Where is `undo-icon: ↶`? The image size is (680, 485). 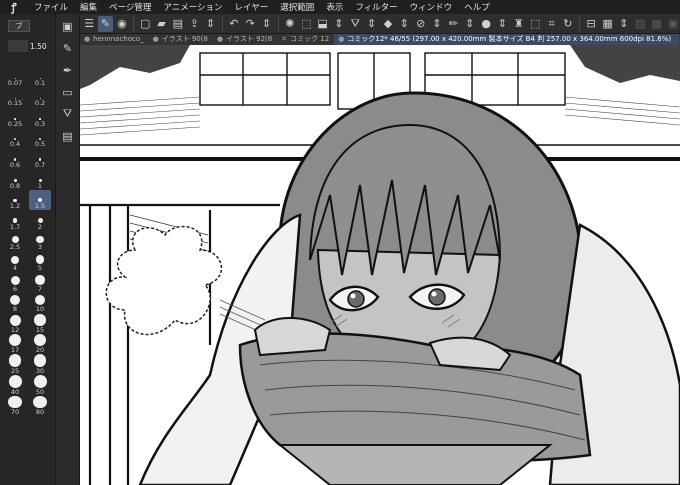
undo-icon: ↶ is located at coordinates (234, 24).